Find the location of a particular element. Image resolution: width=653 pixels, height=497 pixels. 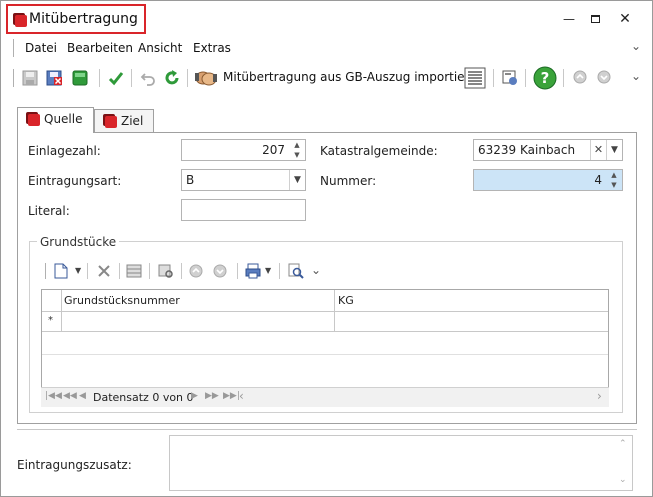

save-close-icon is located at coordinates (54, 78).